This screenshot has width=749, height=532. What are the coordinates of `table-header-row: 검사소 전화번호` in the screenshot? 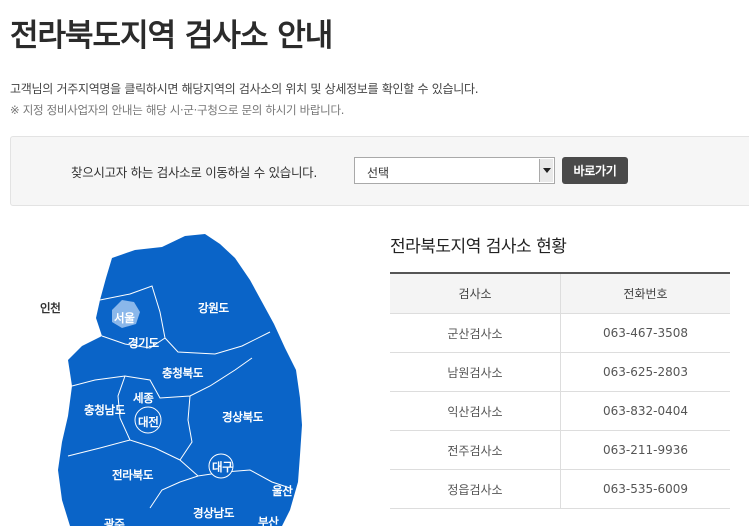 It's located at (560, 293).